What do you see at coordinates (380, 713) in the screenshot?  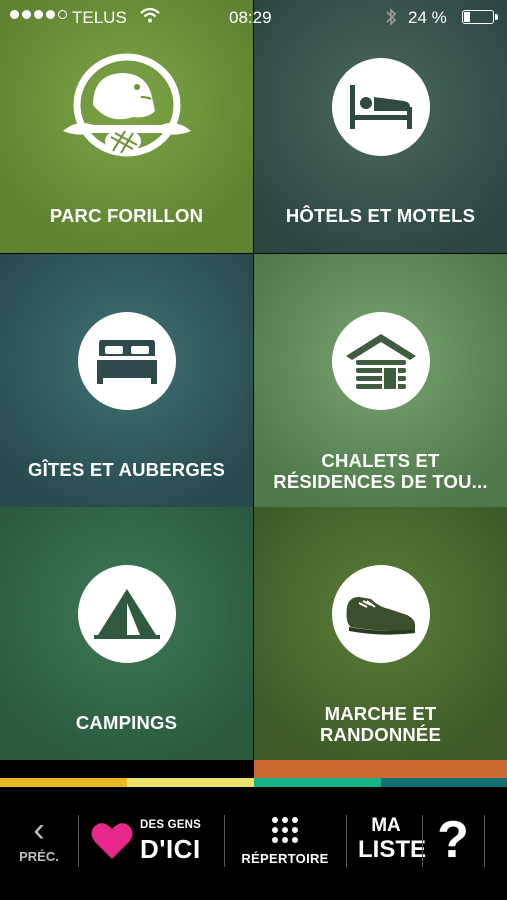 I see `tile-label-line1: MARCHE ET` at bounding box center [380, 713].